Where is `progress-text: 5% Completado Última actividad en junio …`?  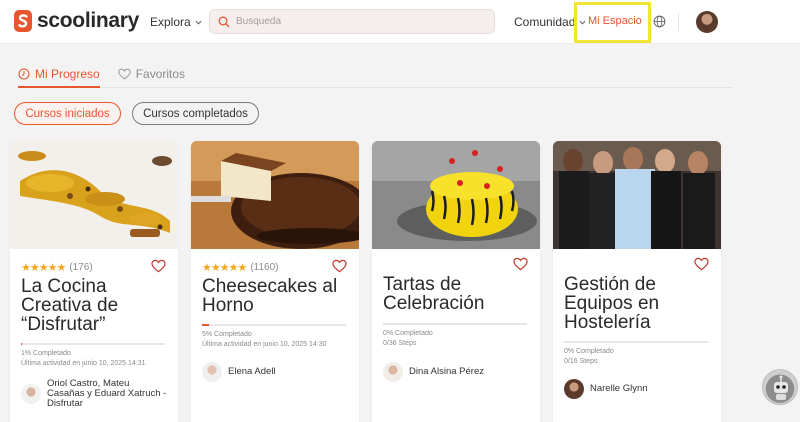 progress-text: 5% Completado Última actividad en junio … is located at coordinates (264, 340).